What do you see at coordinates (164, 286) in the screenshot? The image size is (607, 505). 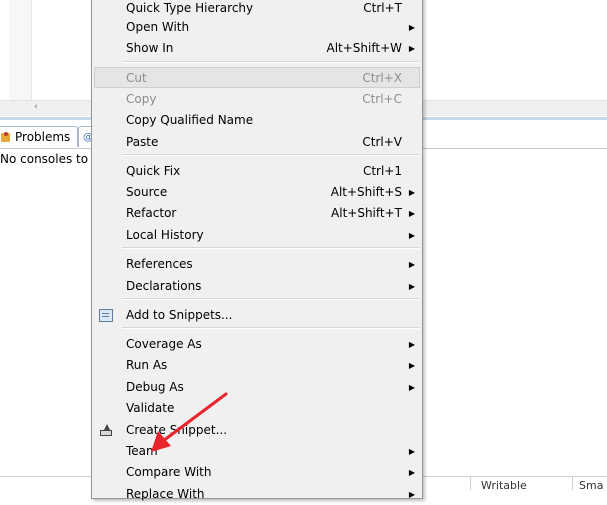 I see `menu-item-label: Declarations` at bounding box center [164, 286].